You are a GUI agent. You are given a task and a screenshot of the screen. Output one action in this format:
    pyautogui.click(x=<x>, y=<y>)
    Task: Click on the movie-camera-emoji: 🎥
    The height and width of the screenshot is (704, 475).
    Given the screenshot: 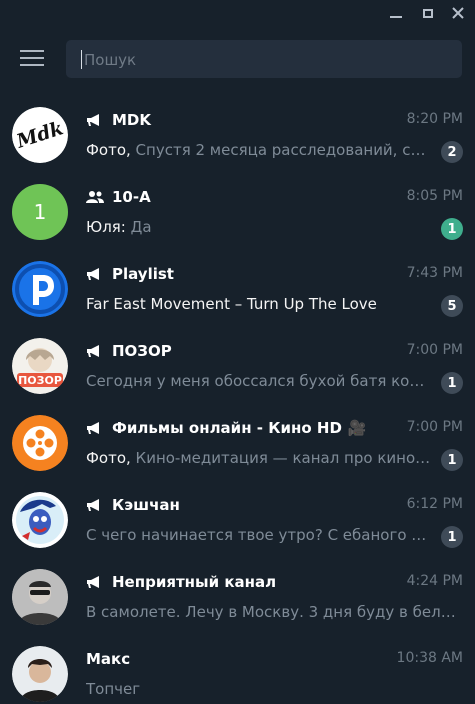 What is the action you would take?
    pyautogui.click(x=357, y=428)
    